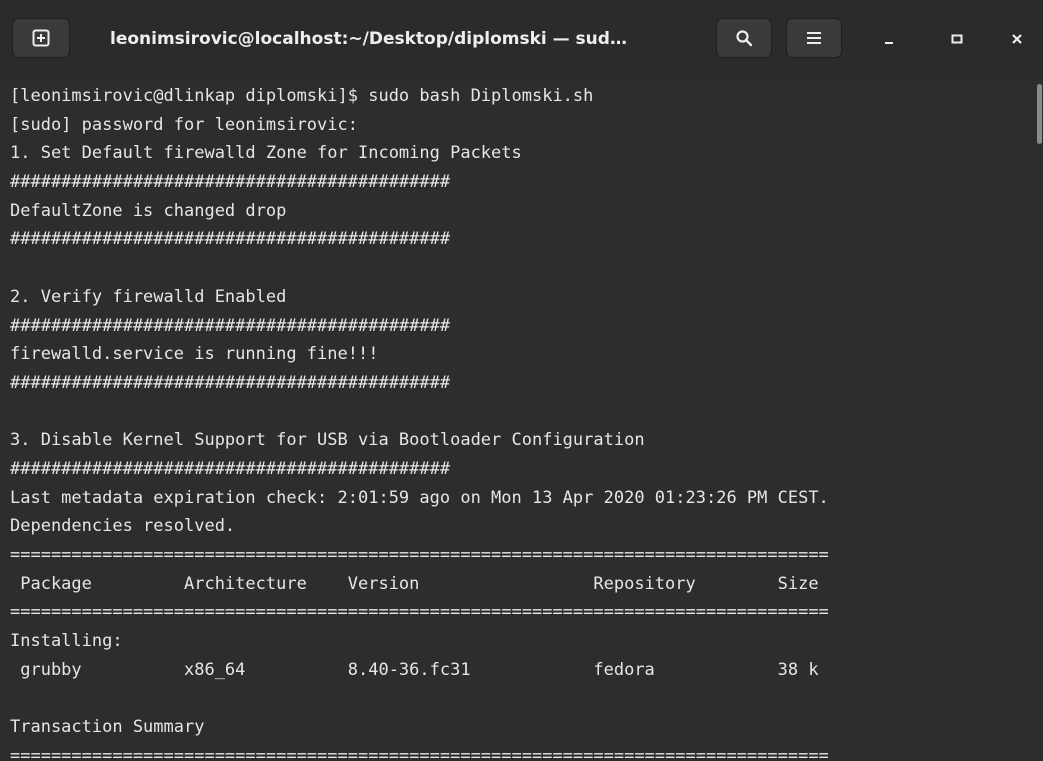 This screenshot has height=761, width=1043. Describe the element at coordinates (123, 526) in the screenshot. I see `terminal-line: Dependencies resolved.` at that location.